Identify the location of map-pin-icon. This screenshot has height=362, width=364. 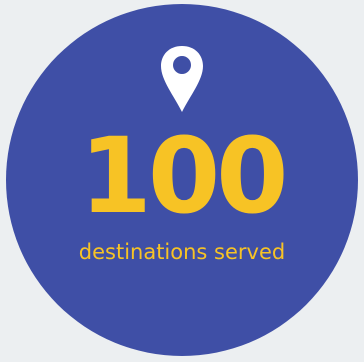
(182, 79).